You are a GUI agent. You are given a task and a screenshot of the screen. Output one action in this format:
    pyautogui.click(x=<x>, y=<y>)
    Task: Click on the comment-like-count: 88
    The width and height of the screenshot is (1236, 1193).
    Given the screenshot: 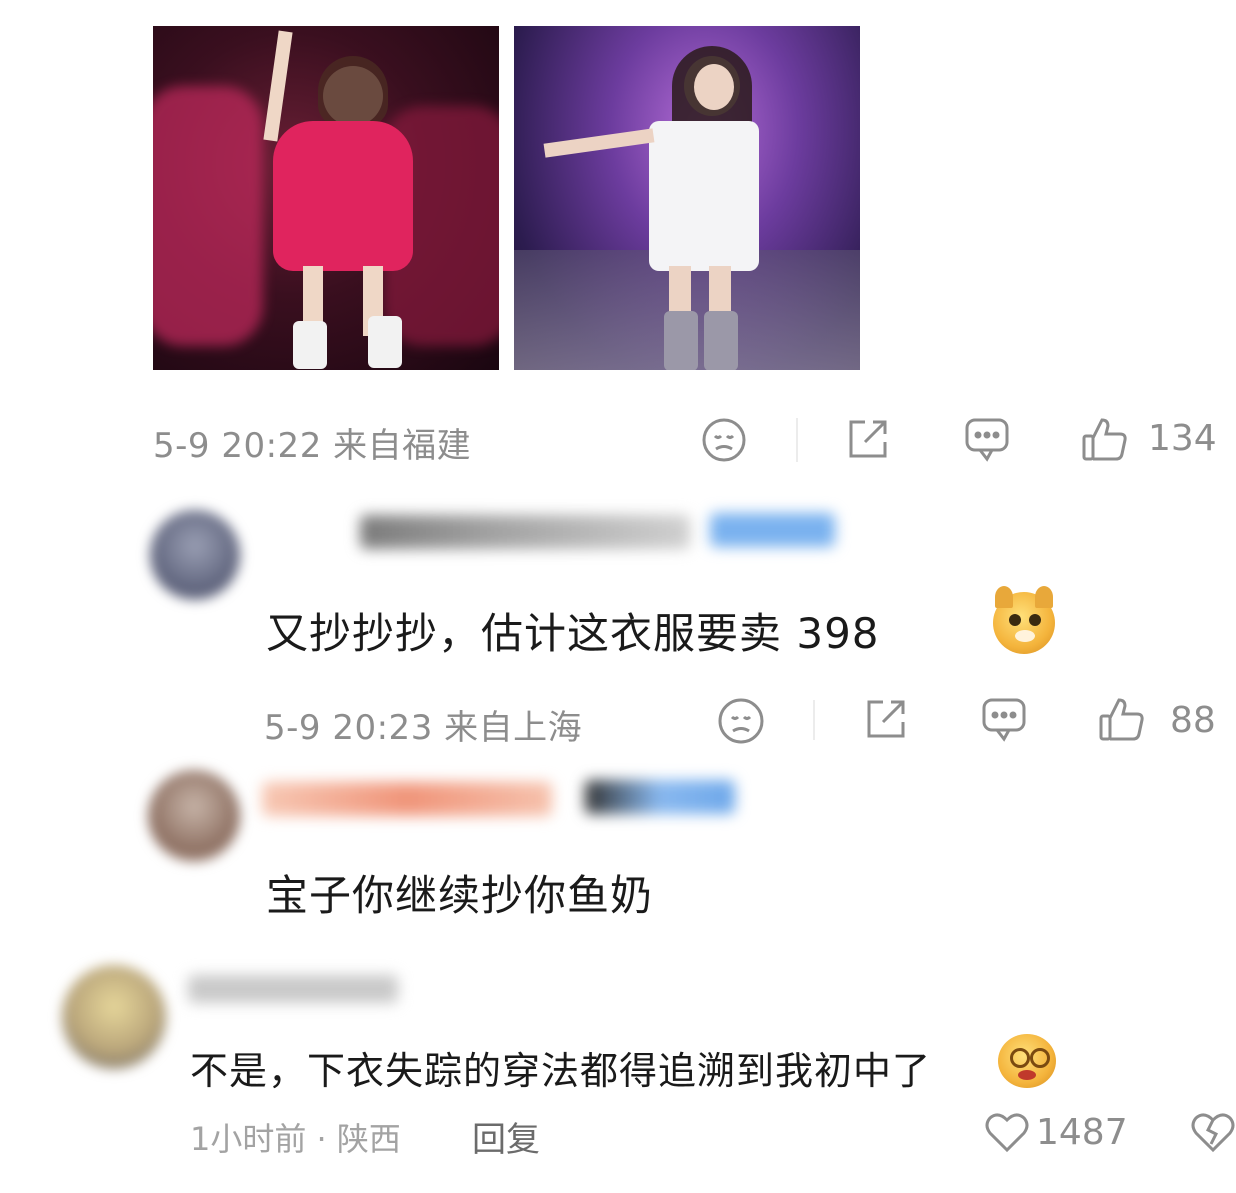 What is the action you would take?
    pyautogui.click(x=1193, y=720)
    